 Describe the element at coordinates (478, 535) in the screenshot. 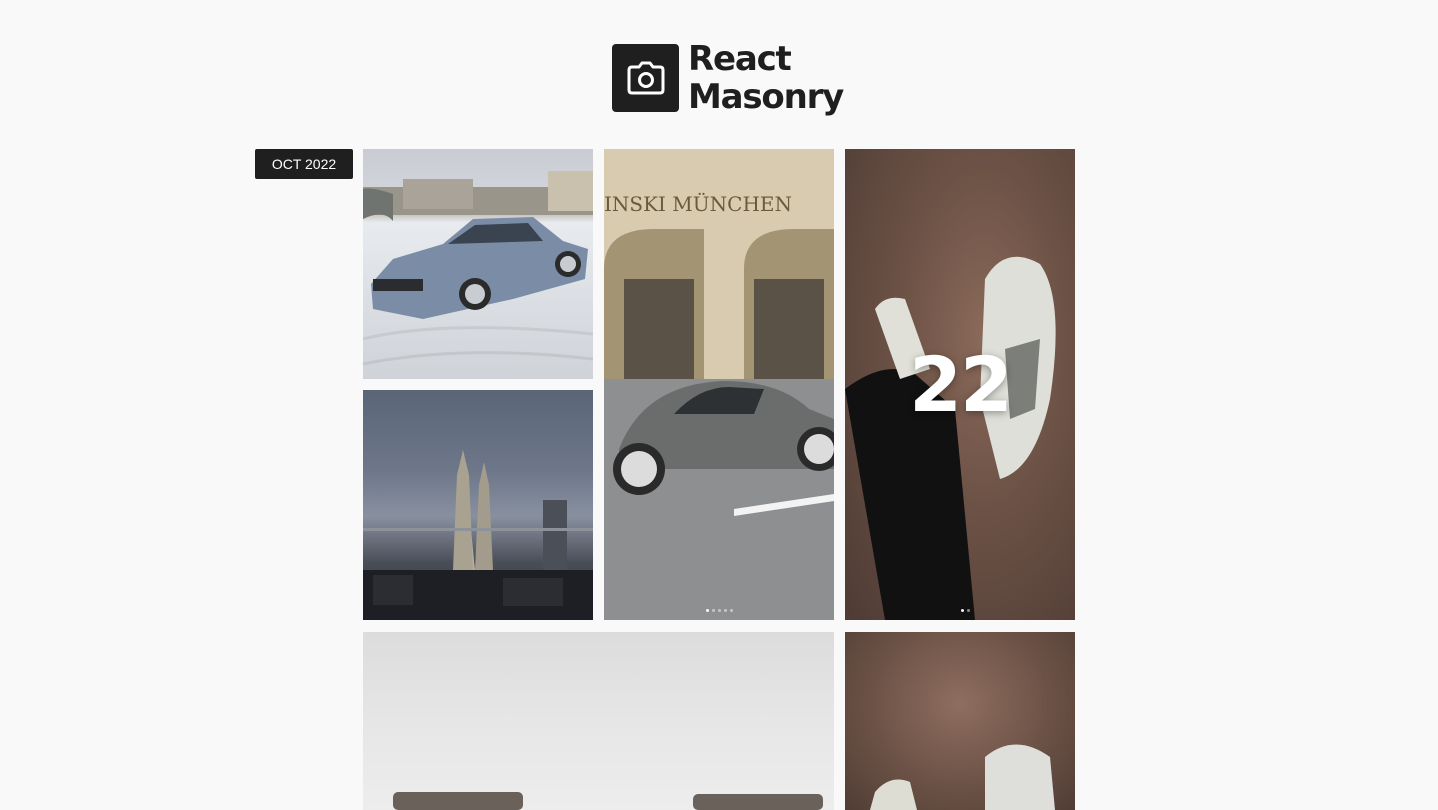

I see `petronas-towers-skyline-photo` at that location.